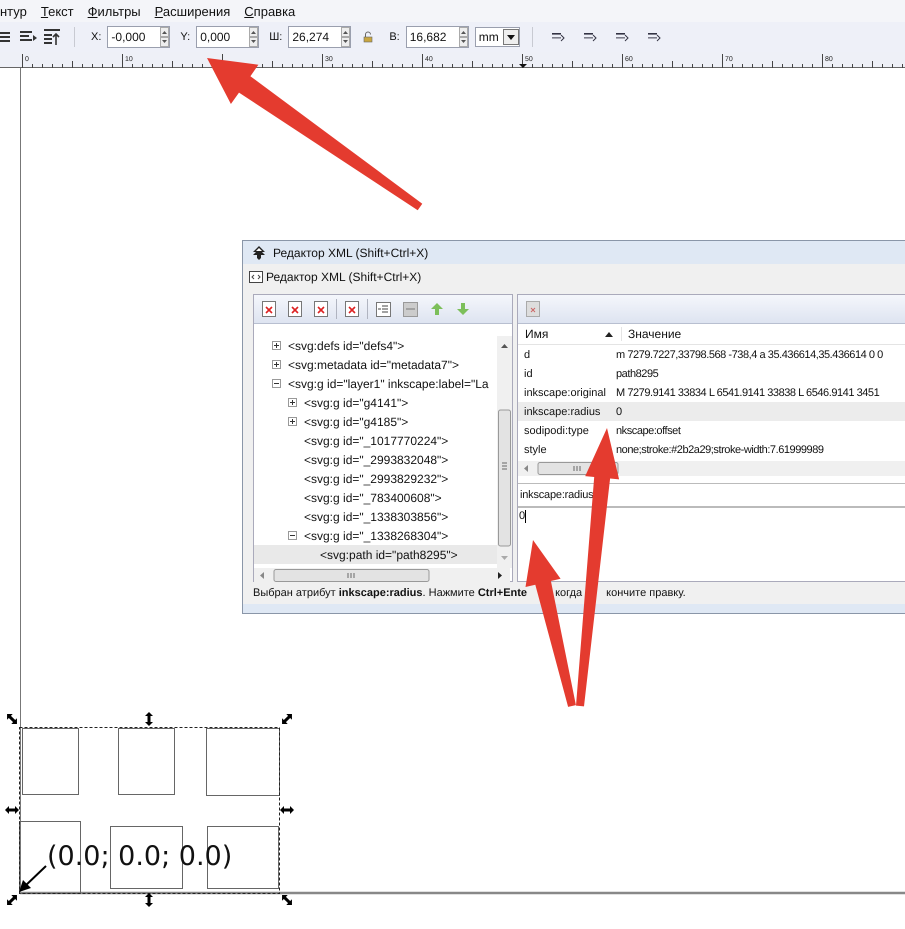 This screenshot has height=929, width=905. What do you see at coordinates (504, 452) in the screenshot?
I see `vertical-scrollbar` at bounding box center [504, 452].